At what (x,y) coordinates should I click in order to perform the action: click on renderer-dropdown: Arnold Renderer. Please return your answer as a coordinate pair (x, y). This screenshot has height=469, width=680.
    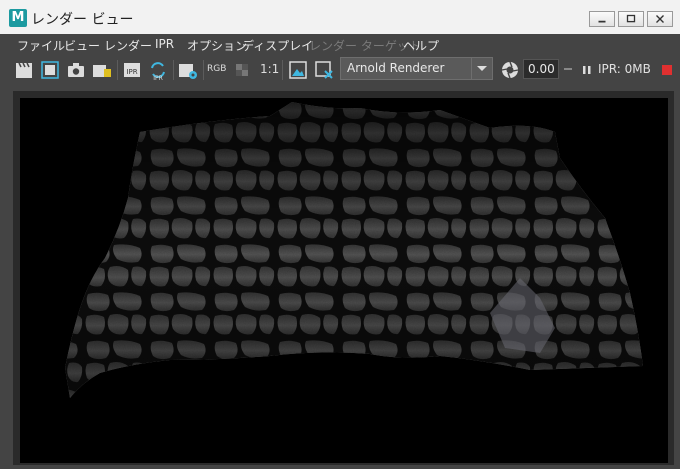
    Looking at the image, I should click on (416, 68).